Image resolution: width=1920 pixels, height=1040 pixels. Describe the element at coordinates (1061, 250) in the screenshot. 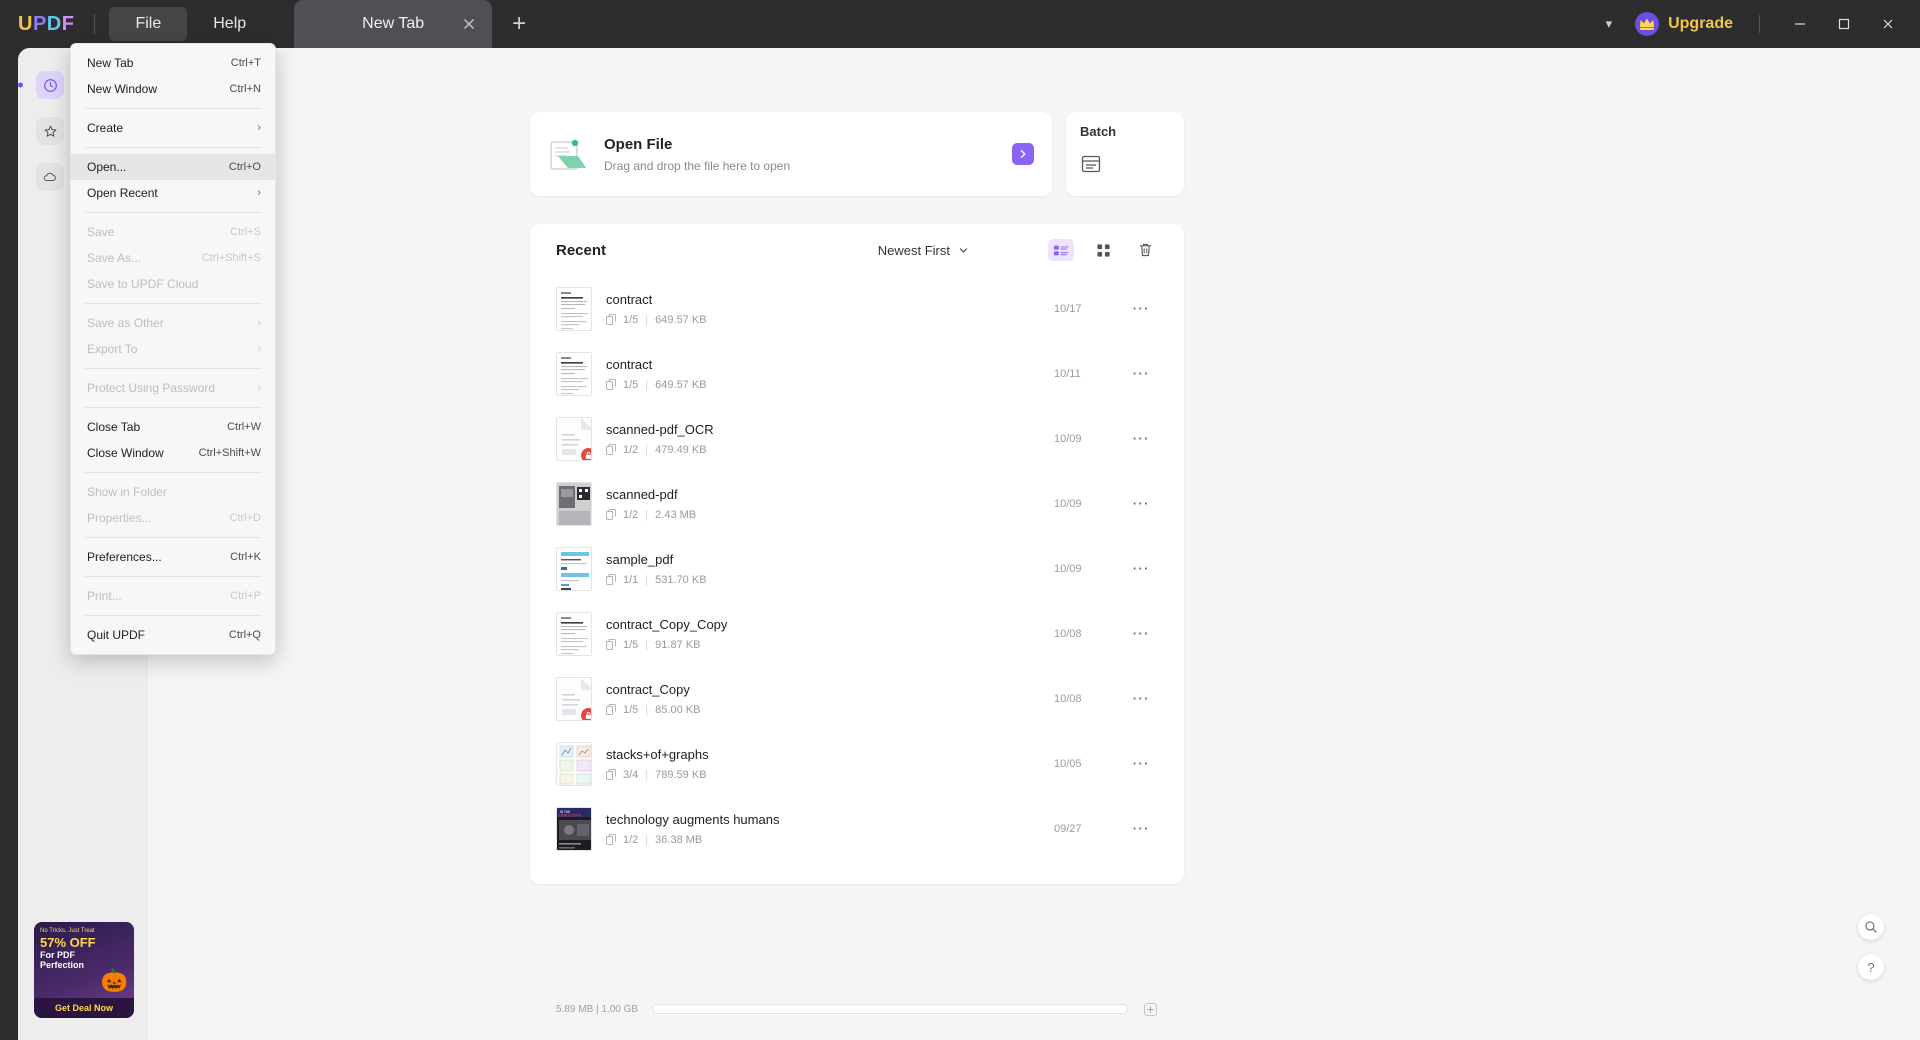

I see `list-view-icon` at that location.